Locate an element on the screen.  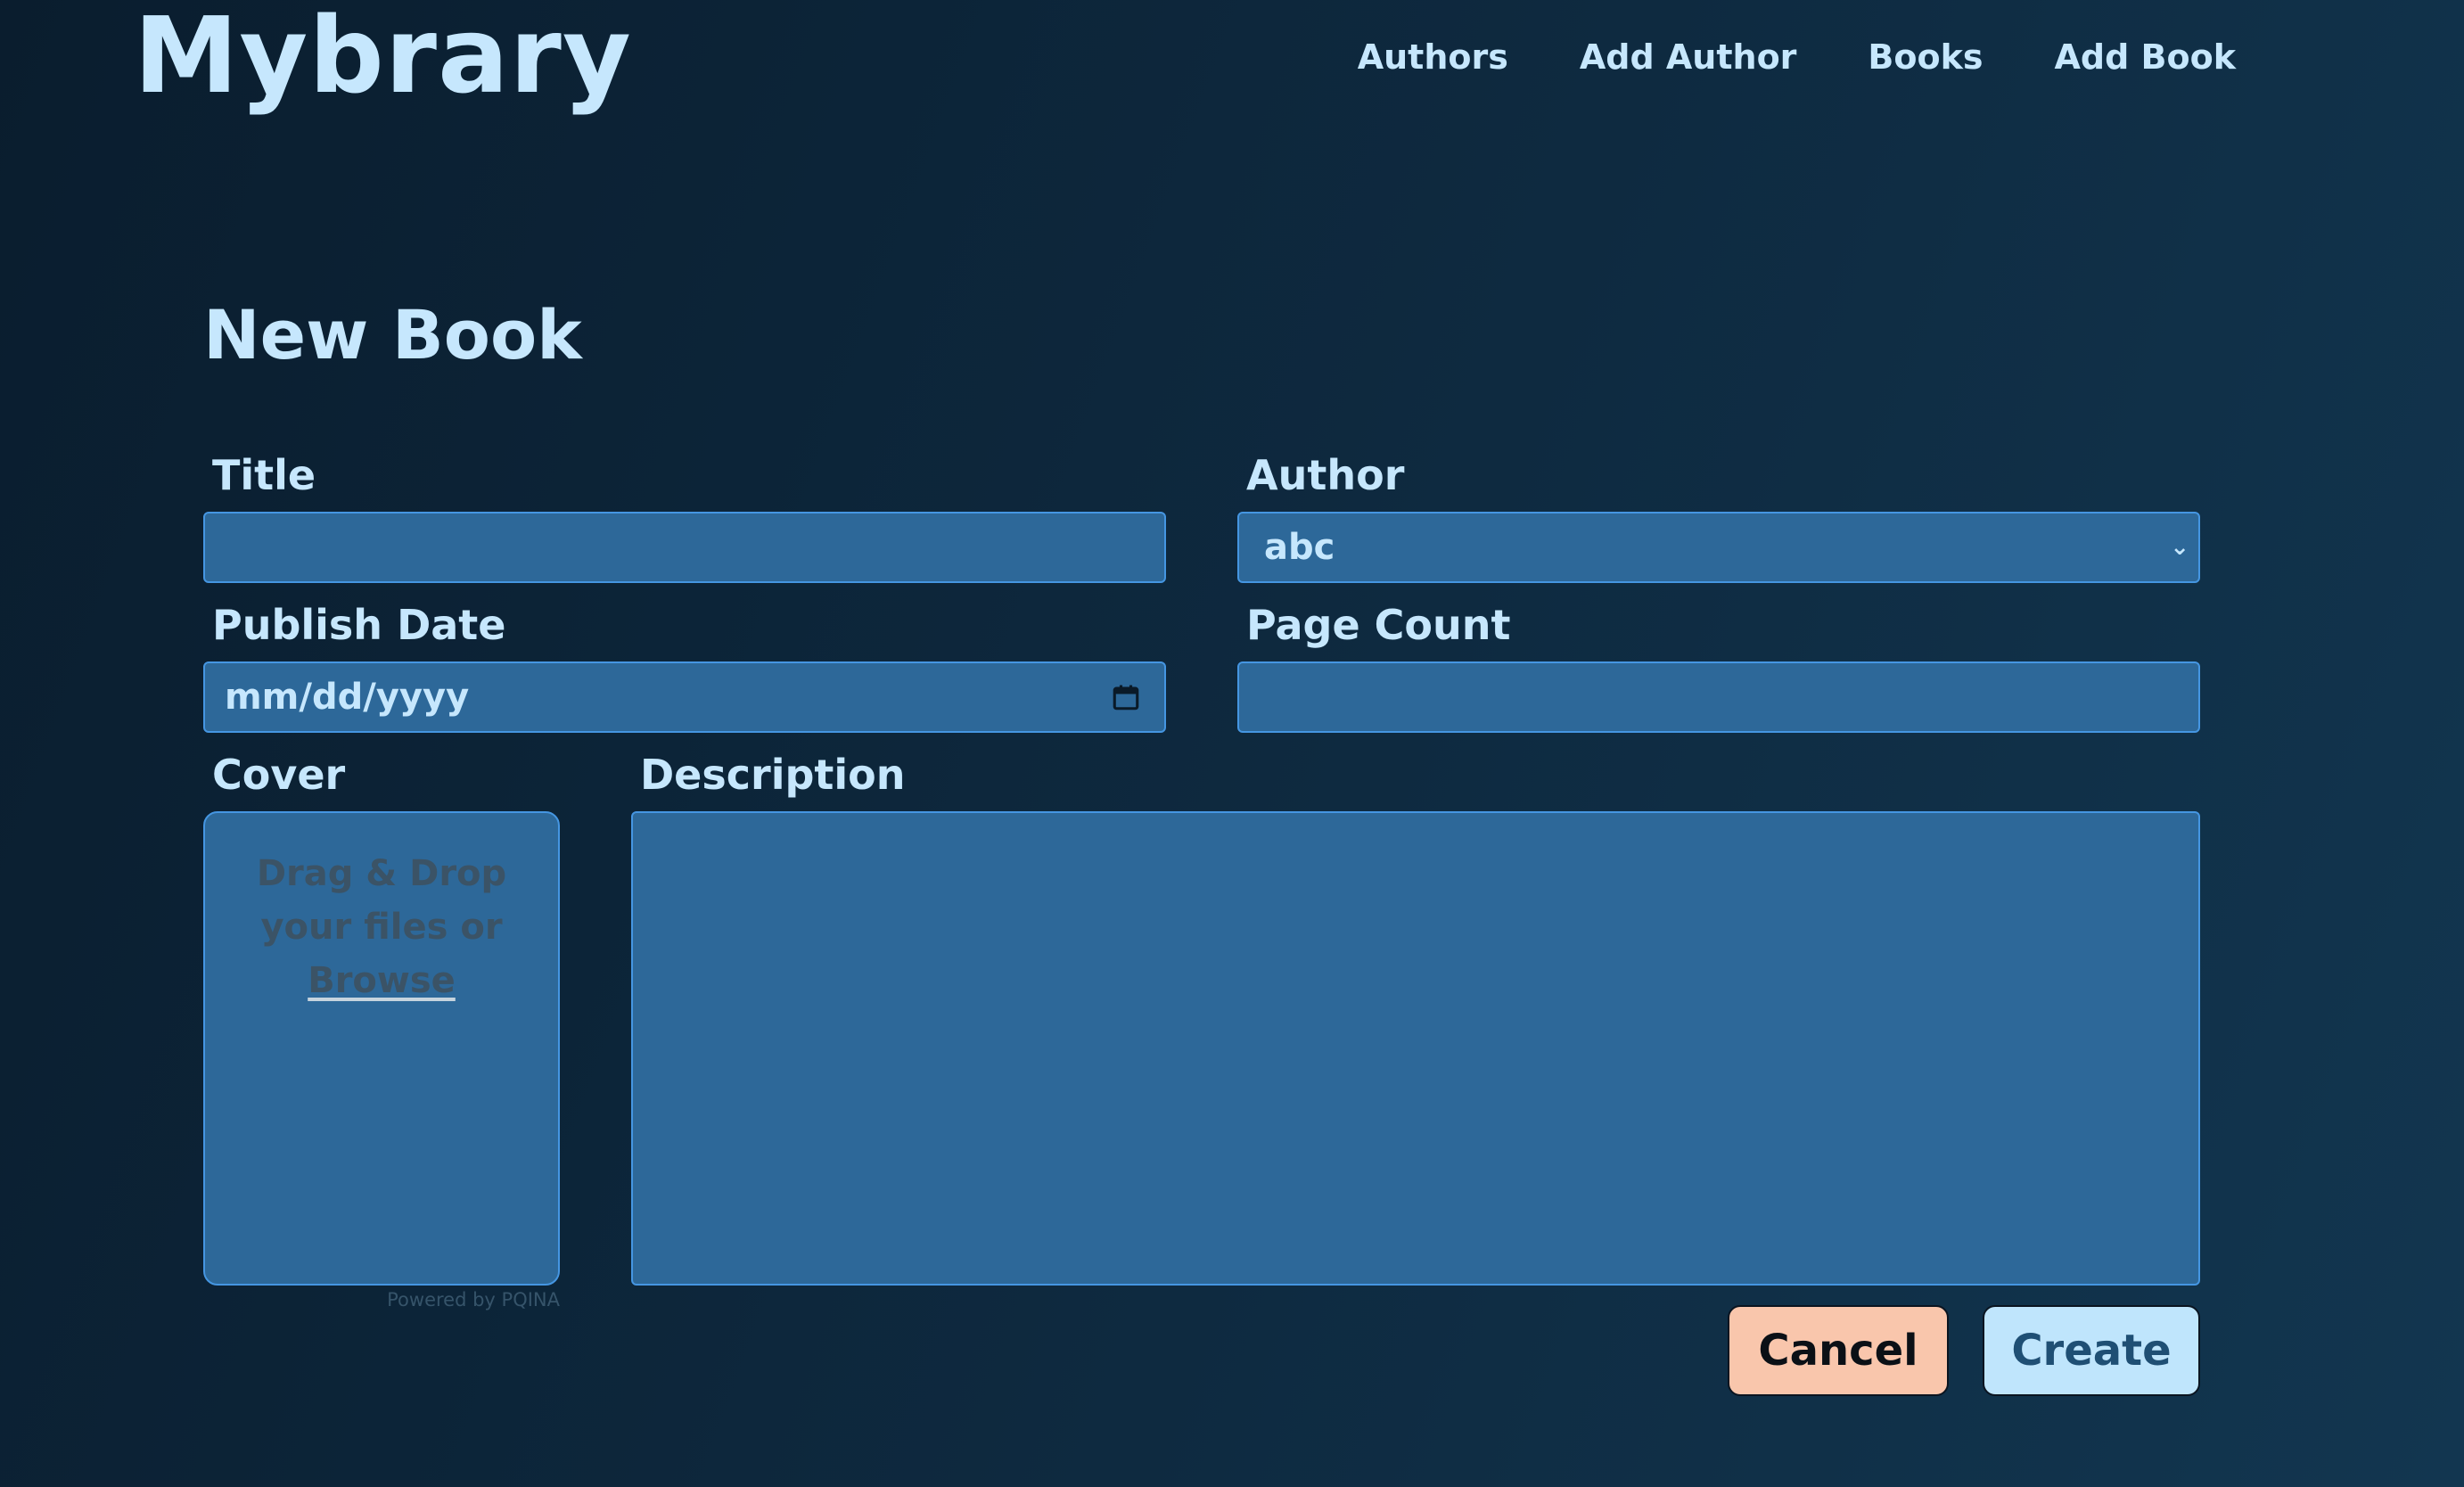
publish-date-label: Publish Date is located at coordinates (359, 625).